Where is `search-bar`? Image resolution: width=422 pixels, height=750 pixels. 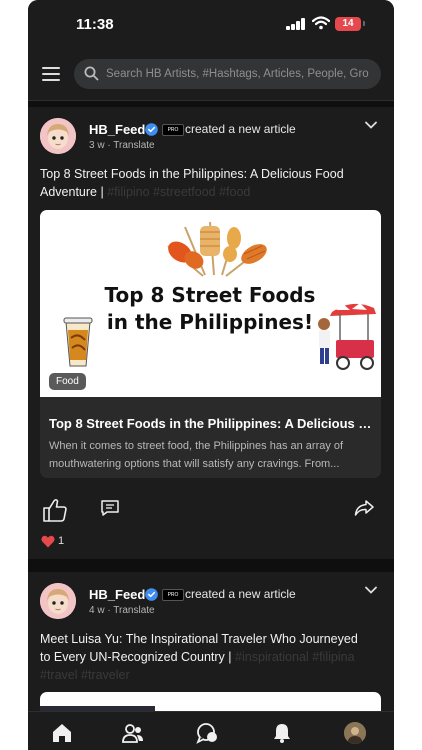 search-bar is located at coordinates (227, 74).